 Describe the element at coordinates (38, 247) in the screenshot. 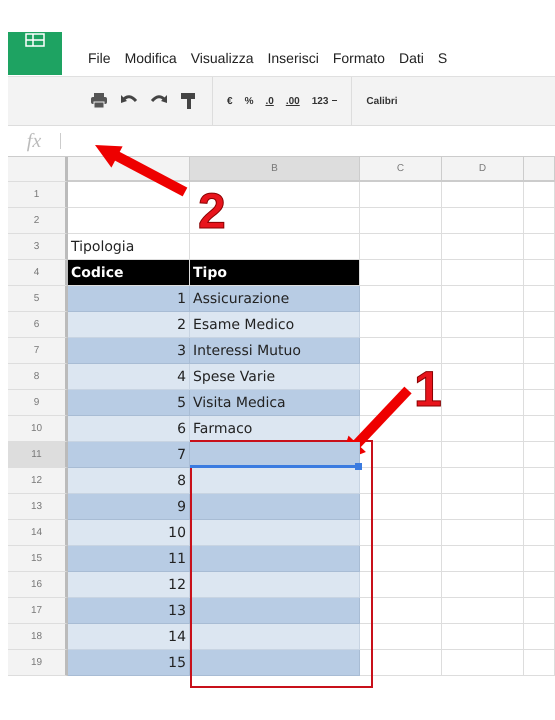

I see `row-header: 3` at that location.